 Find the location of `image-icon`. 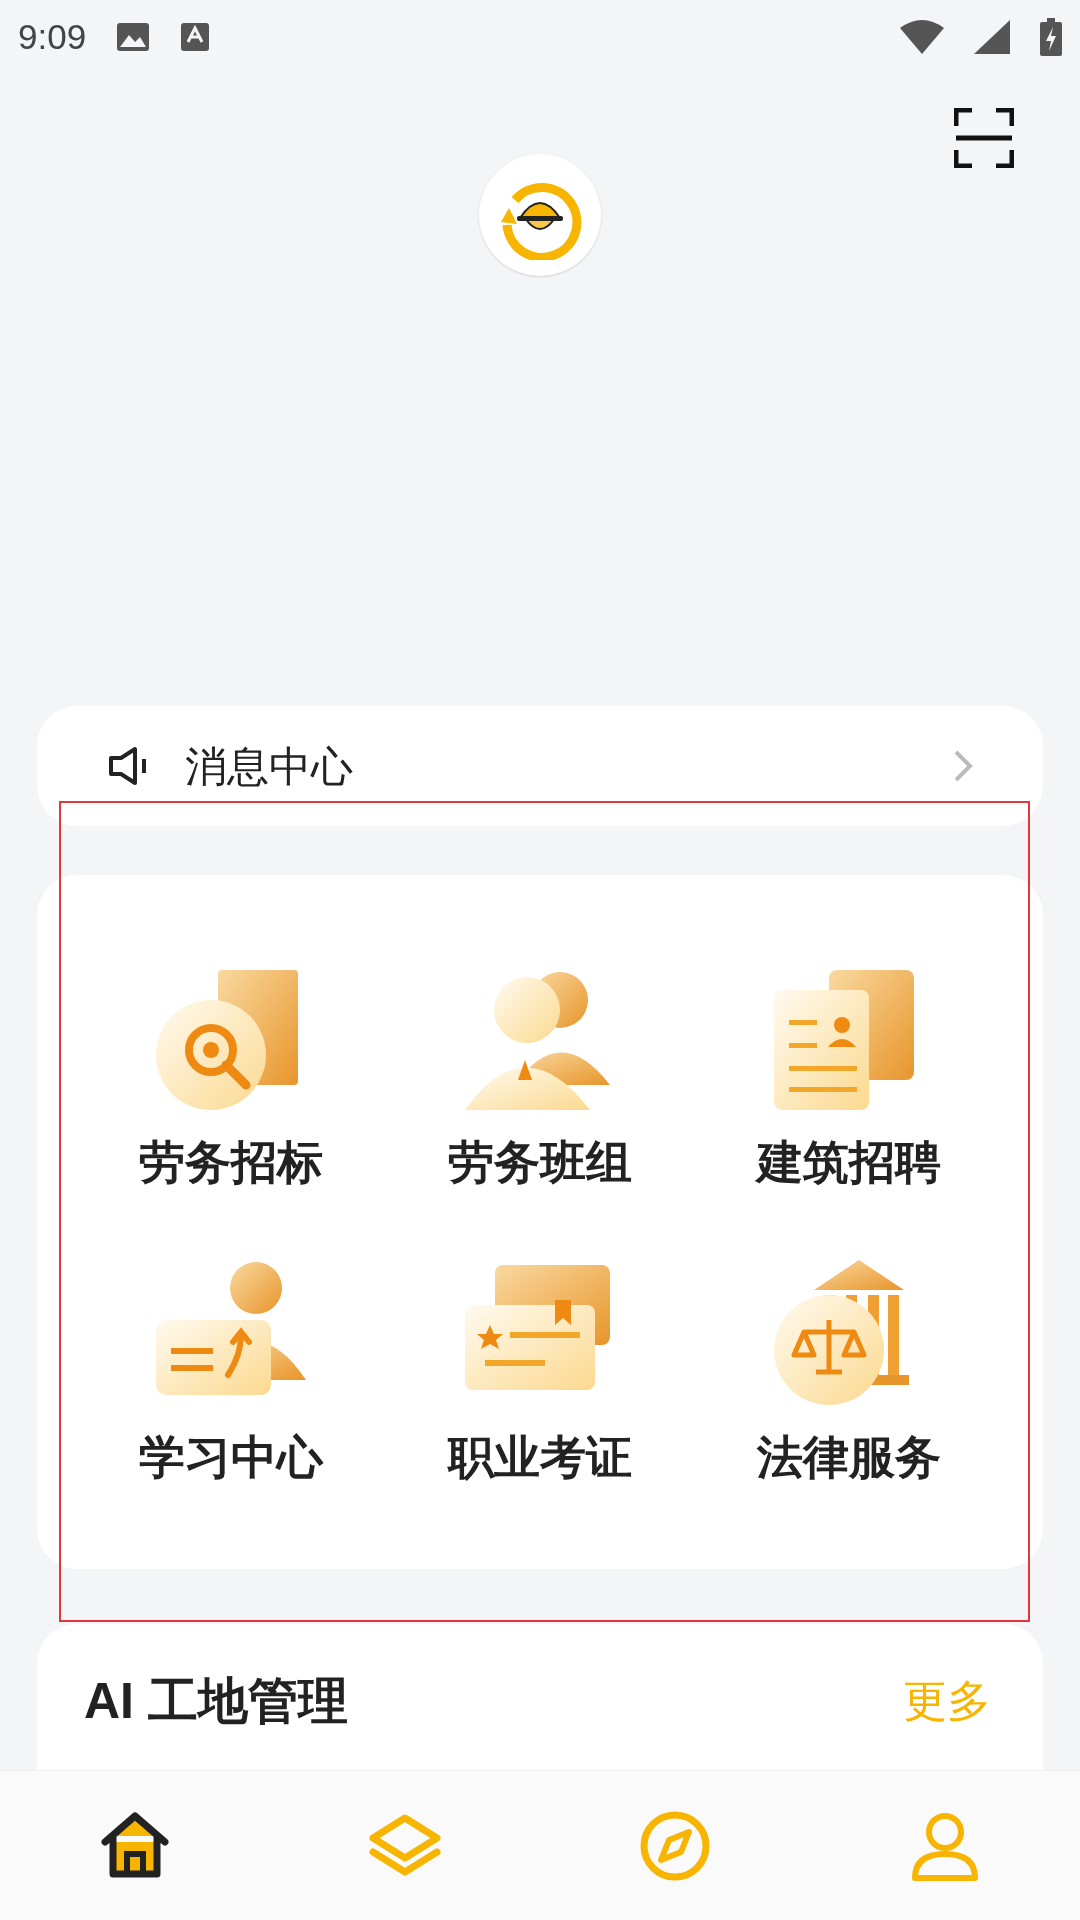

image-icon is located at coordinates (133, 37).